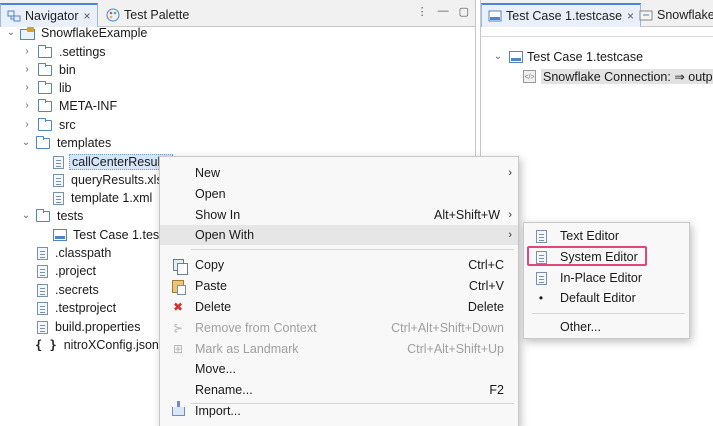 The height and width of the screenshot is (426, 713). What do you see at coordinates (98, 327) in the screenshot?
I see `tree-label: build.properties` at bounding box center [98, 327].